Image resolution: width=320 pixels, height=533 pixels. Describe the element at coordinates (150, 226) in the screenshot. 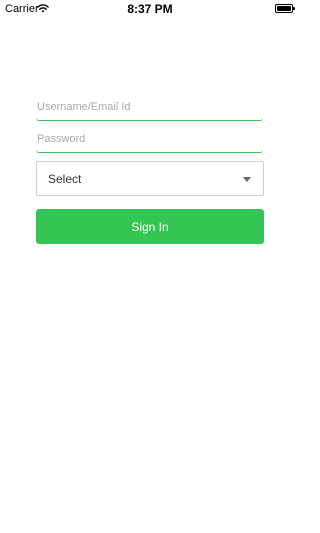

I see `sign-in-button: Sign In` at that location.